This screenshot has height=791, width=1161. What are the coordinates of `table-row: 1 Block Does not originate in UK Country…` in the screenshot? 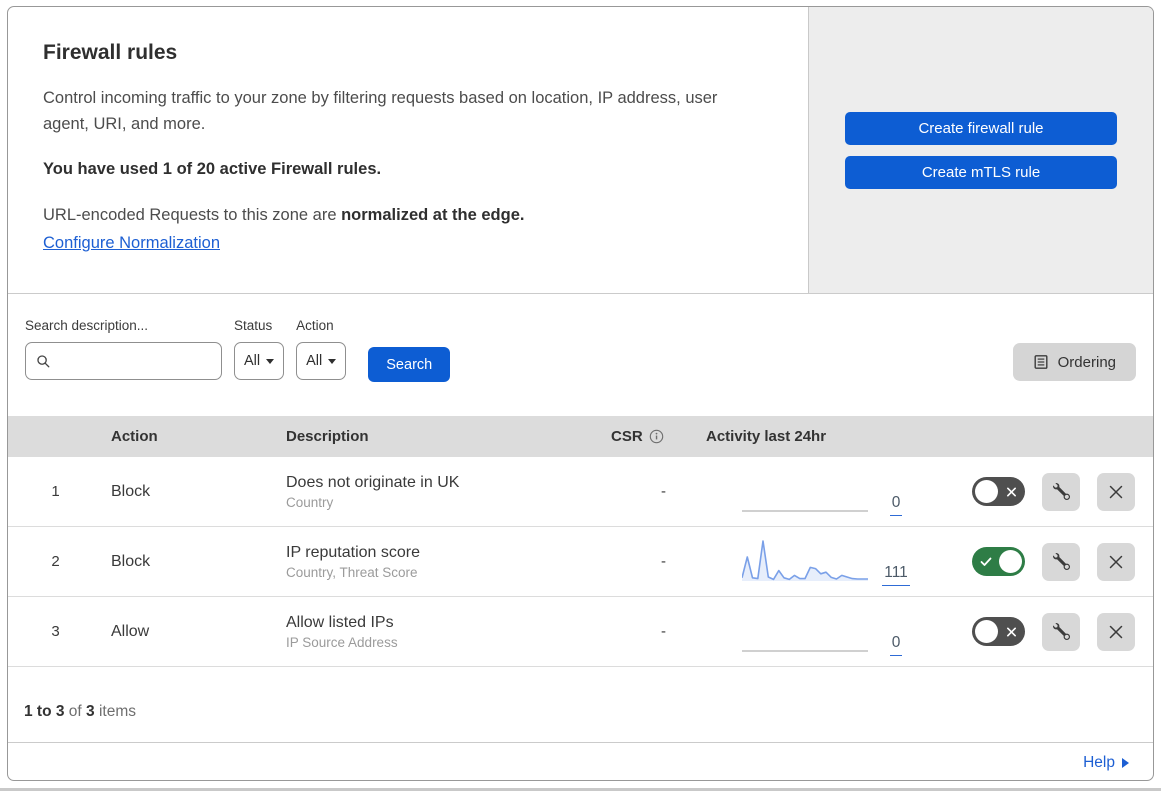 It's located at (580, 492).